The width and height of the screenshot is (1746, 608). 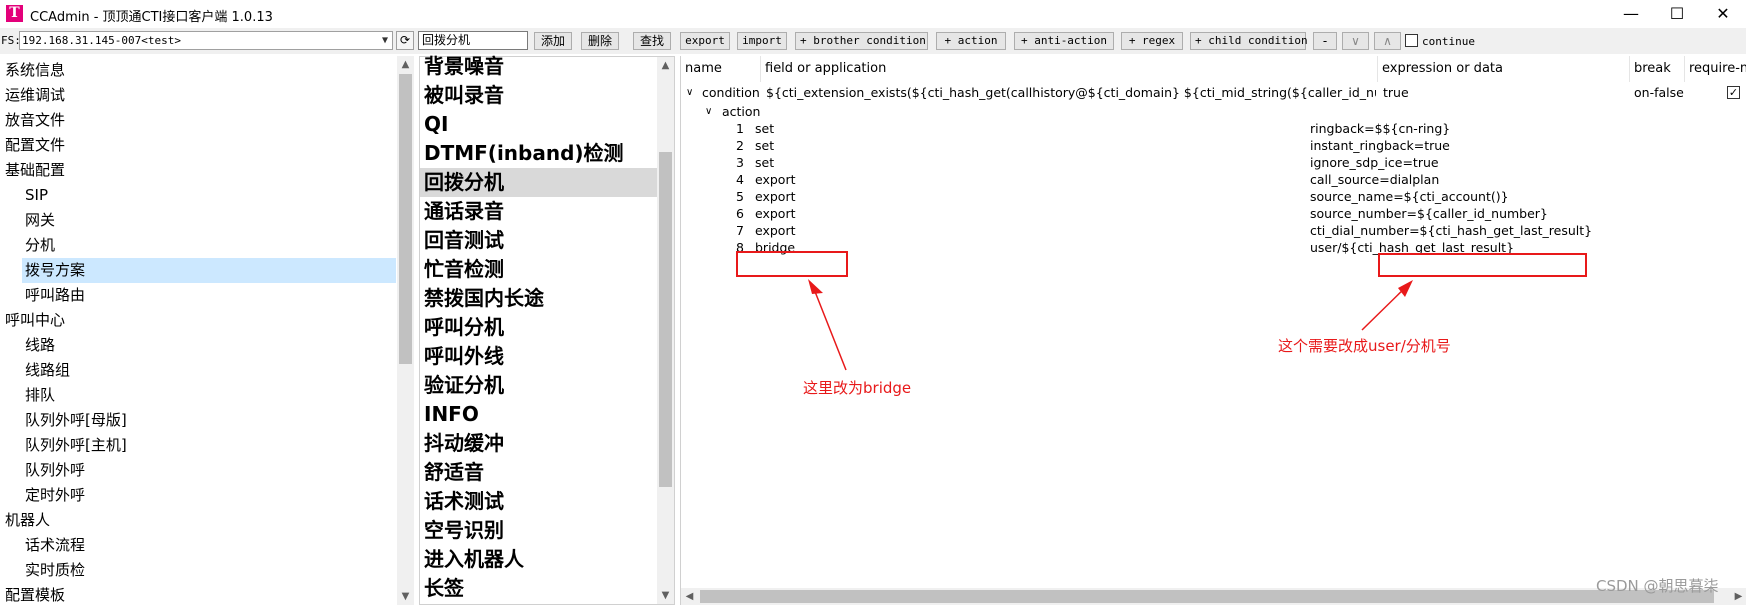 What do you see at coordinates (151, 17) in the screenshot?
I see `window-title: CCAdmin - 顶顶通CTI接口客户端 1.0.13` at bounding box center [151, 17].